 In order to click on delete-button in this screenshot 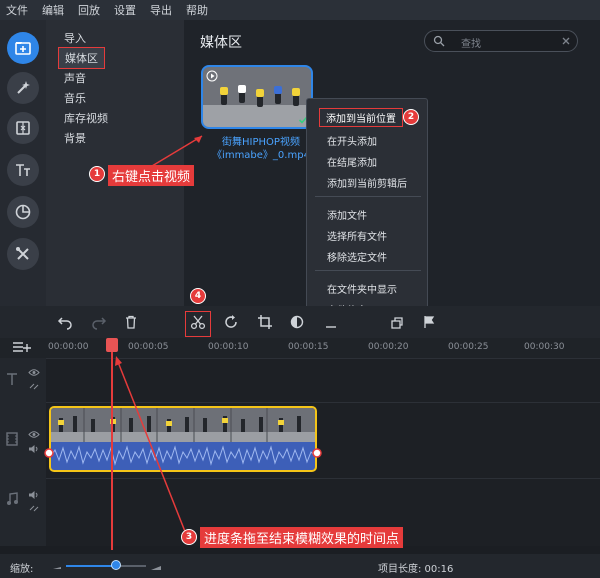, I will do `click(131, 322)`.